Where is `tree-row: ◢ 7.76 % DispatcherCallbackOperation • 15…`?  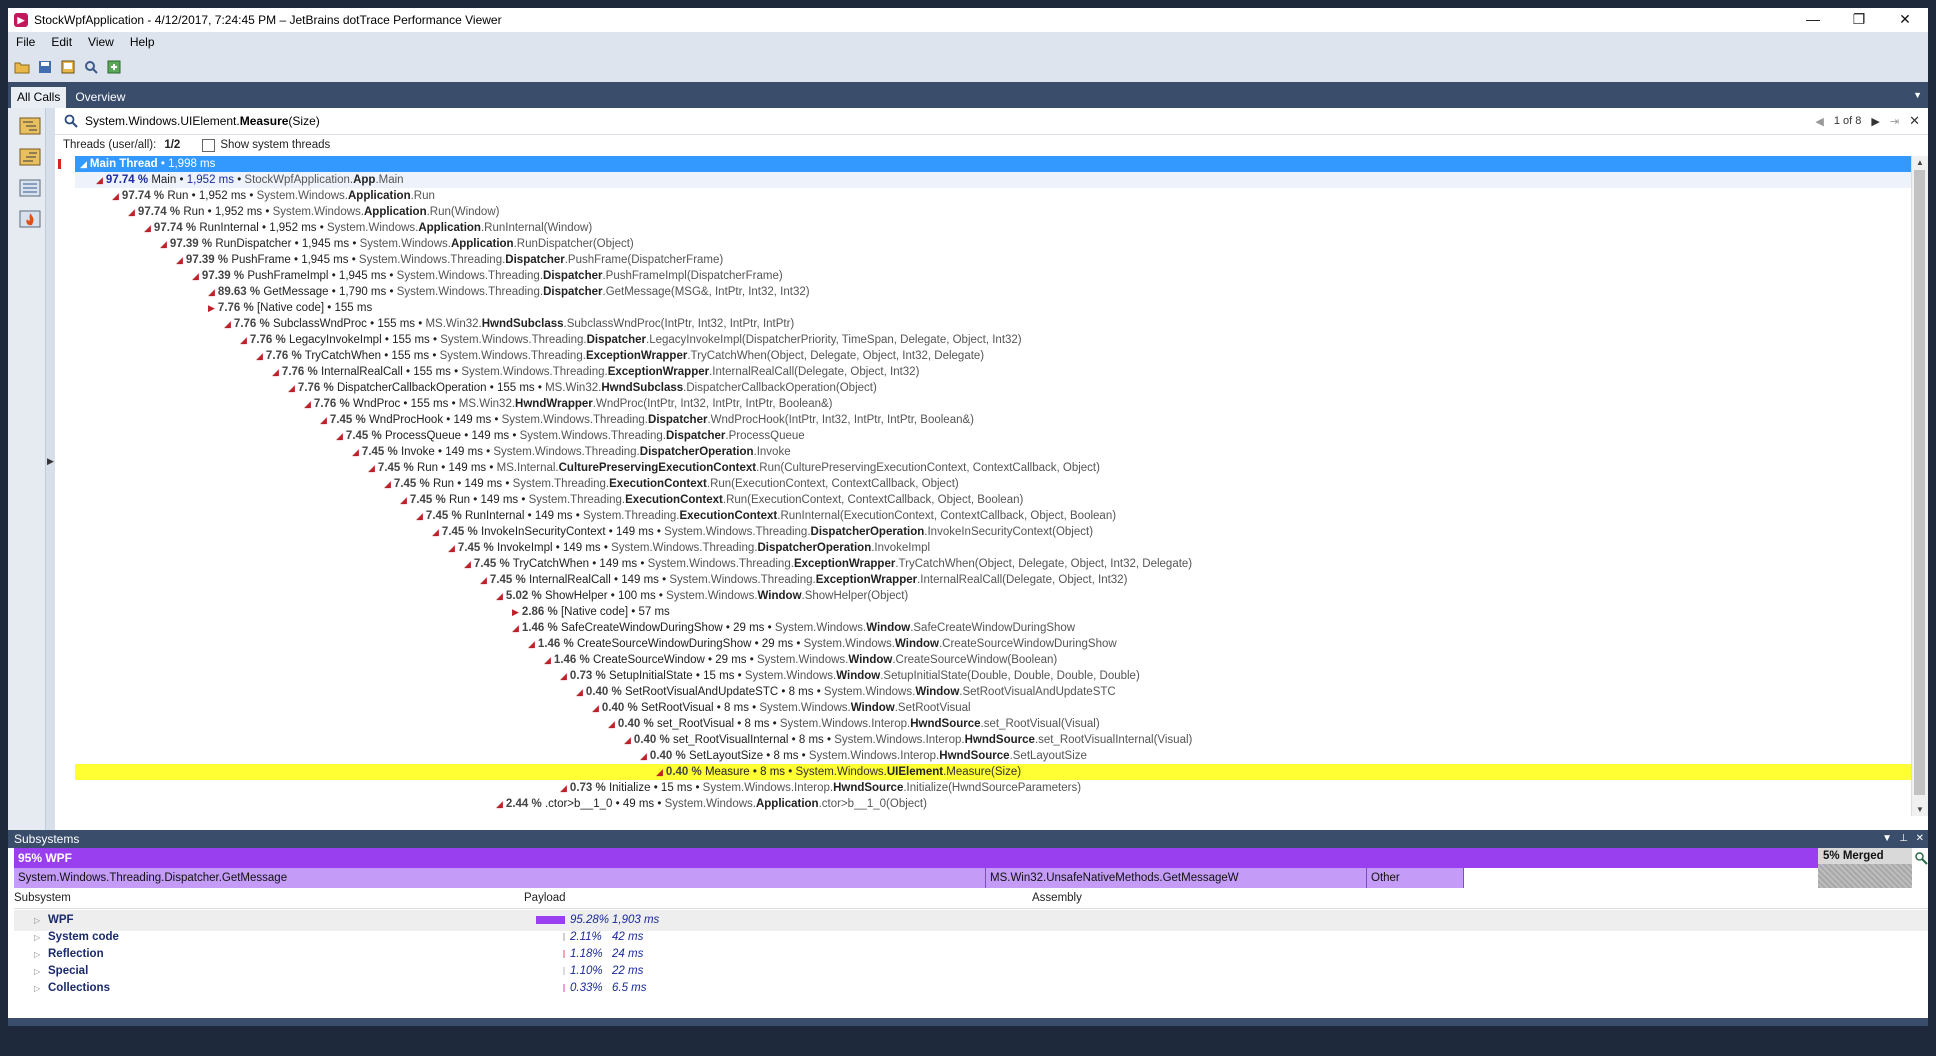 tree-row: ◢ 7.76 % DispatcherCallbackOperation • 15… is located at coordinates (983, 388).